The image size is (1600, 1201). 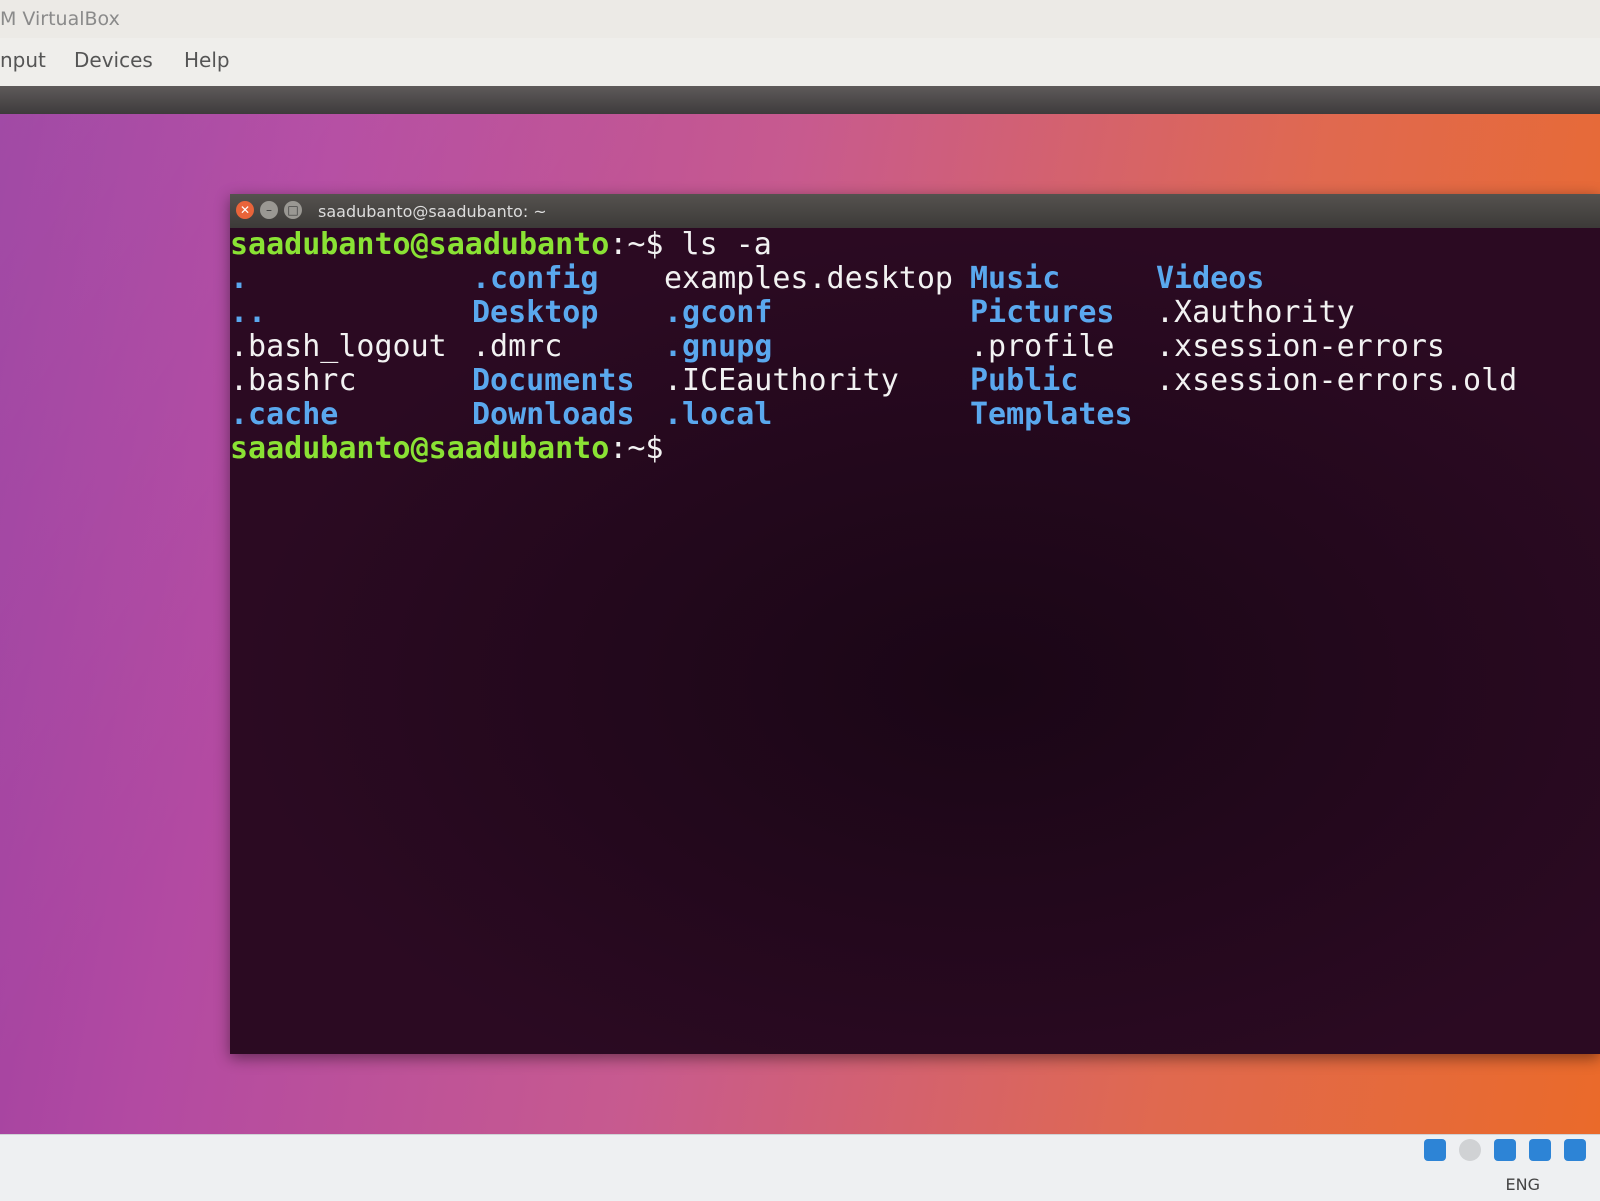 I want to click on current-prompt-line: saadubanto@saadubanto:~$, so click(x=446, y=449).